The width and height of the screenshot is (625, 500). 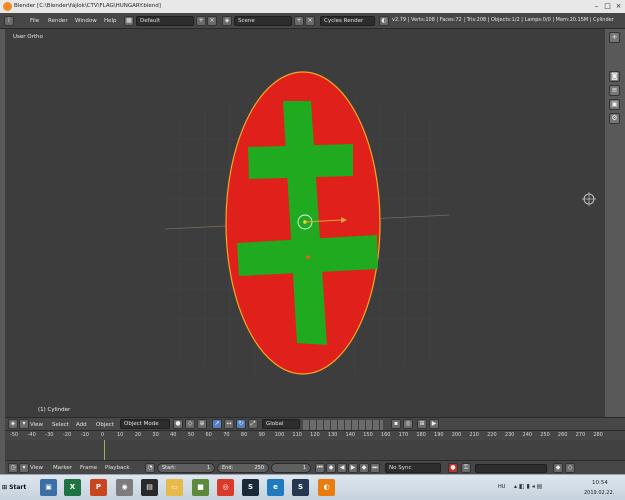 What do you see at coordinates (48, 487) in the screenshot?
I see `network-icon: ▣` at bounding box center [48, 487].